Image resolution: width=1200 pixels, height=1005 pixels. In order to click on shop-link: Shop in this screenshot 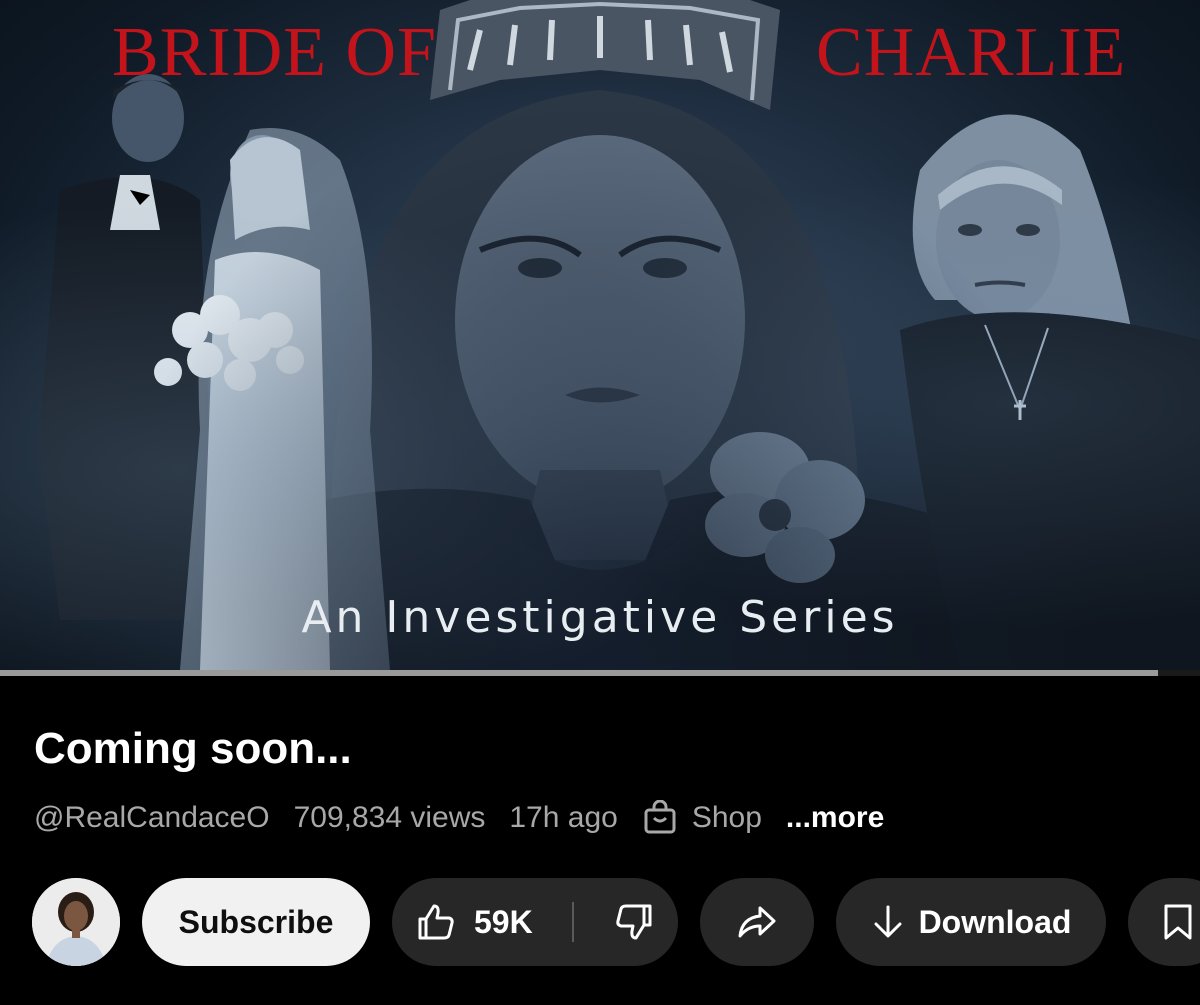, I will do `click(702, 818)`.